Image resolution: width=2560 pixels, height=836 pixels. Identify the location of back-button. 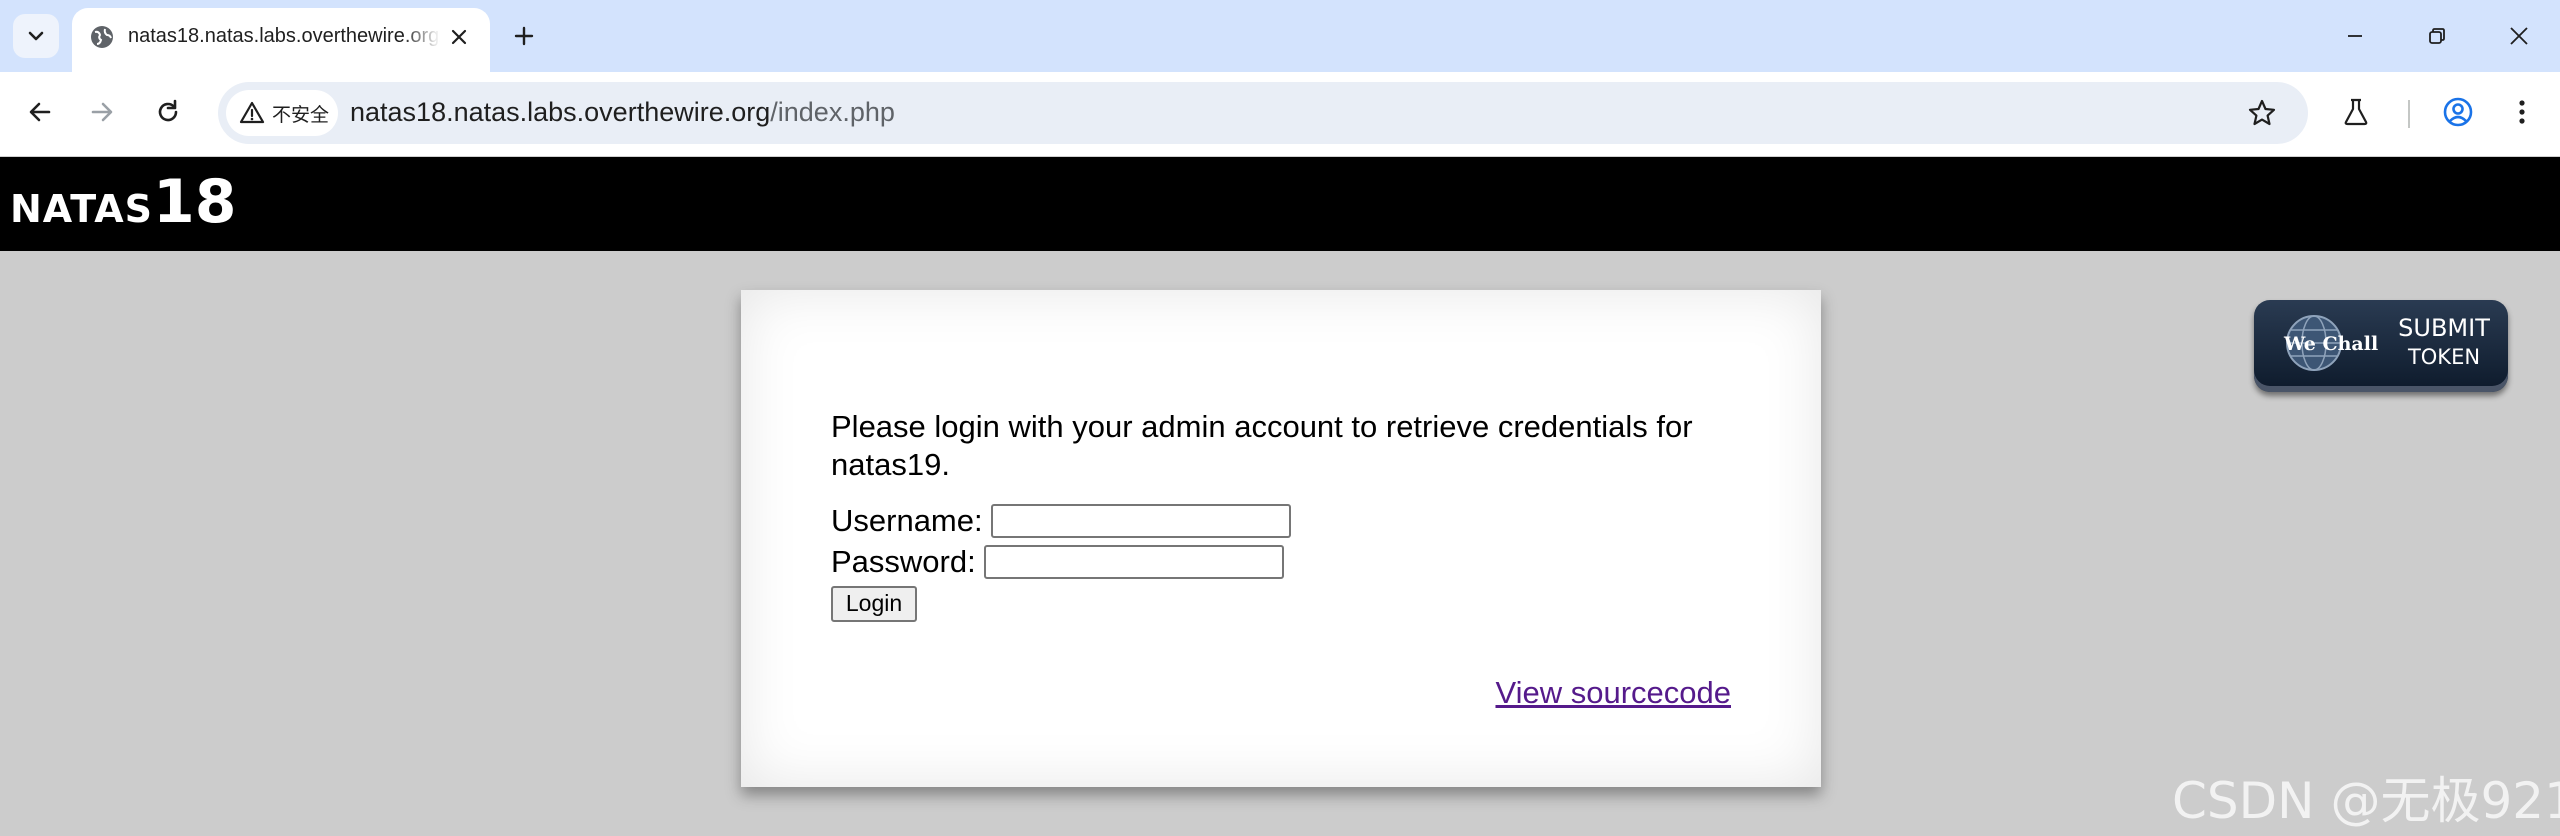
(40, 112).